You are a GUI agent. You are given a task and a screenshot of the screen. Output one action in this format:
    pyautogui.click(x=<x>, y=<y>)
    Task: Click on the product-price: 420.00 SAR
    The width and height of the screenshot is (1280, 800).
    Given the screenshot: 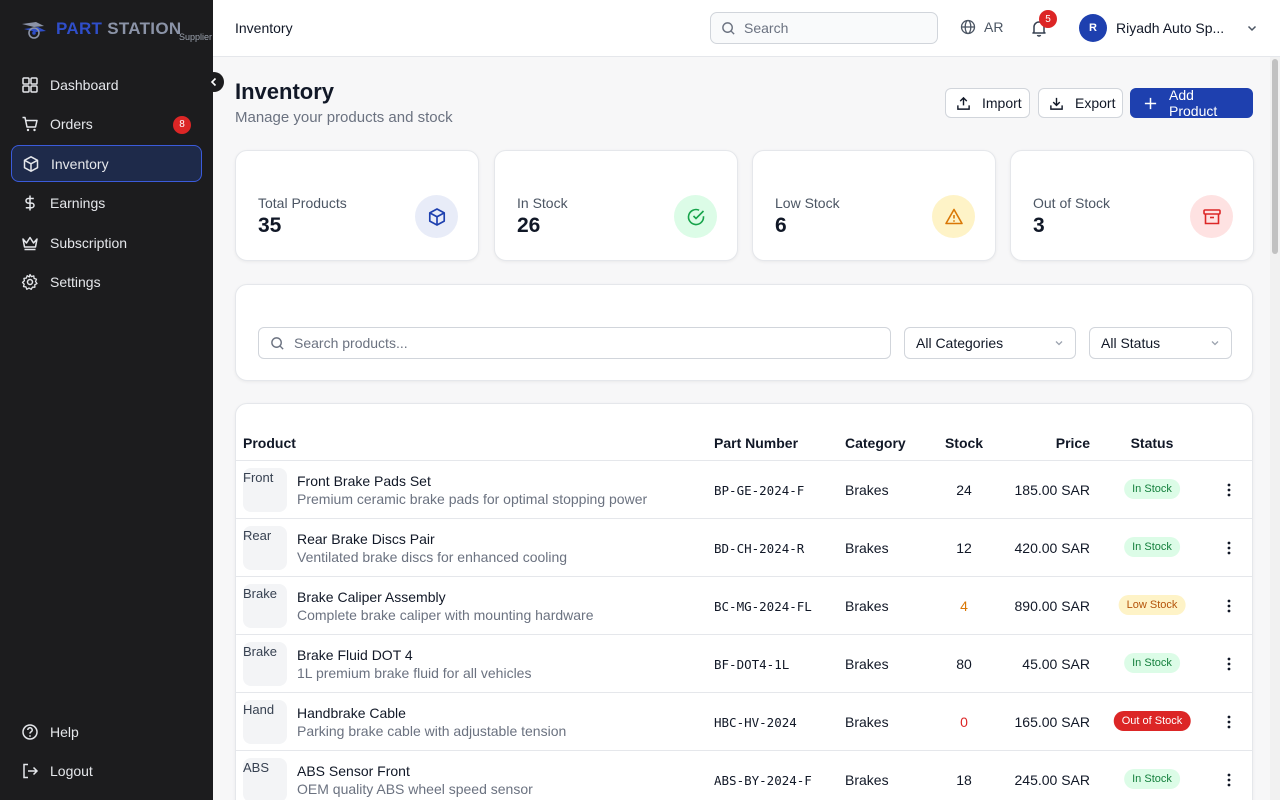 What is the action you would take?
    pyautogui.click(x=1052, y=548)
    